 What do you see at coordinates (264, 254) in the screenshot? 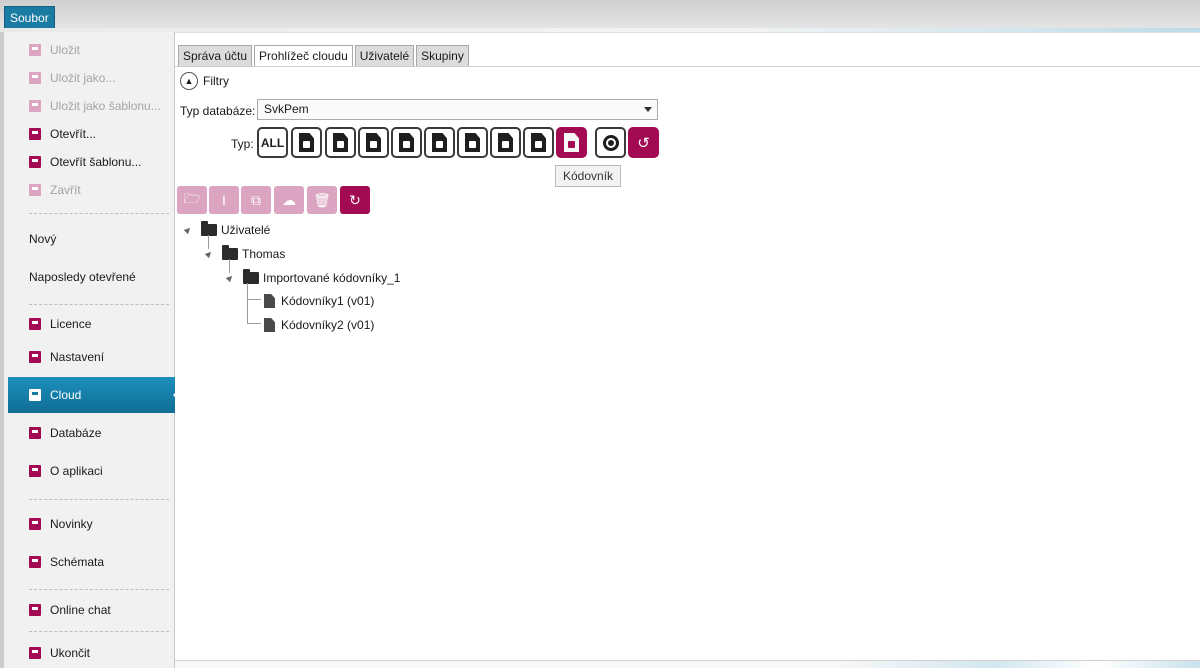
I see `tree-node-label: Thomas` at bounding box center [264, 254].